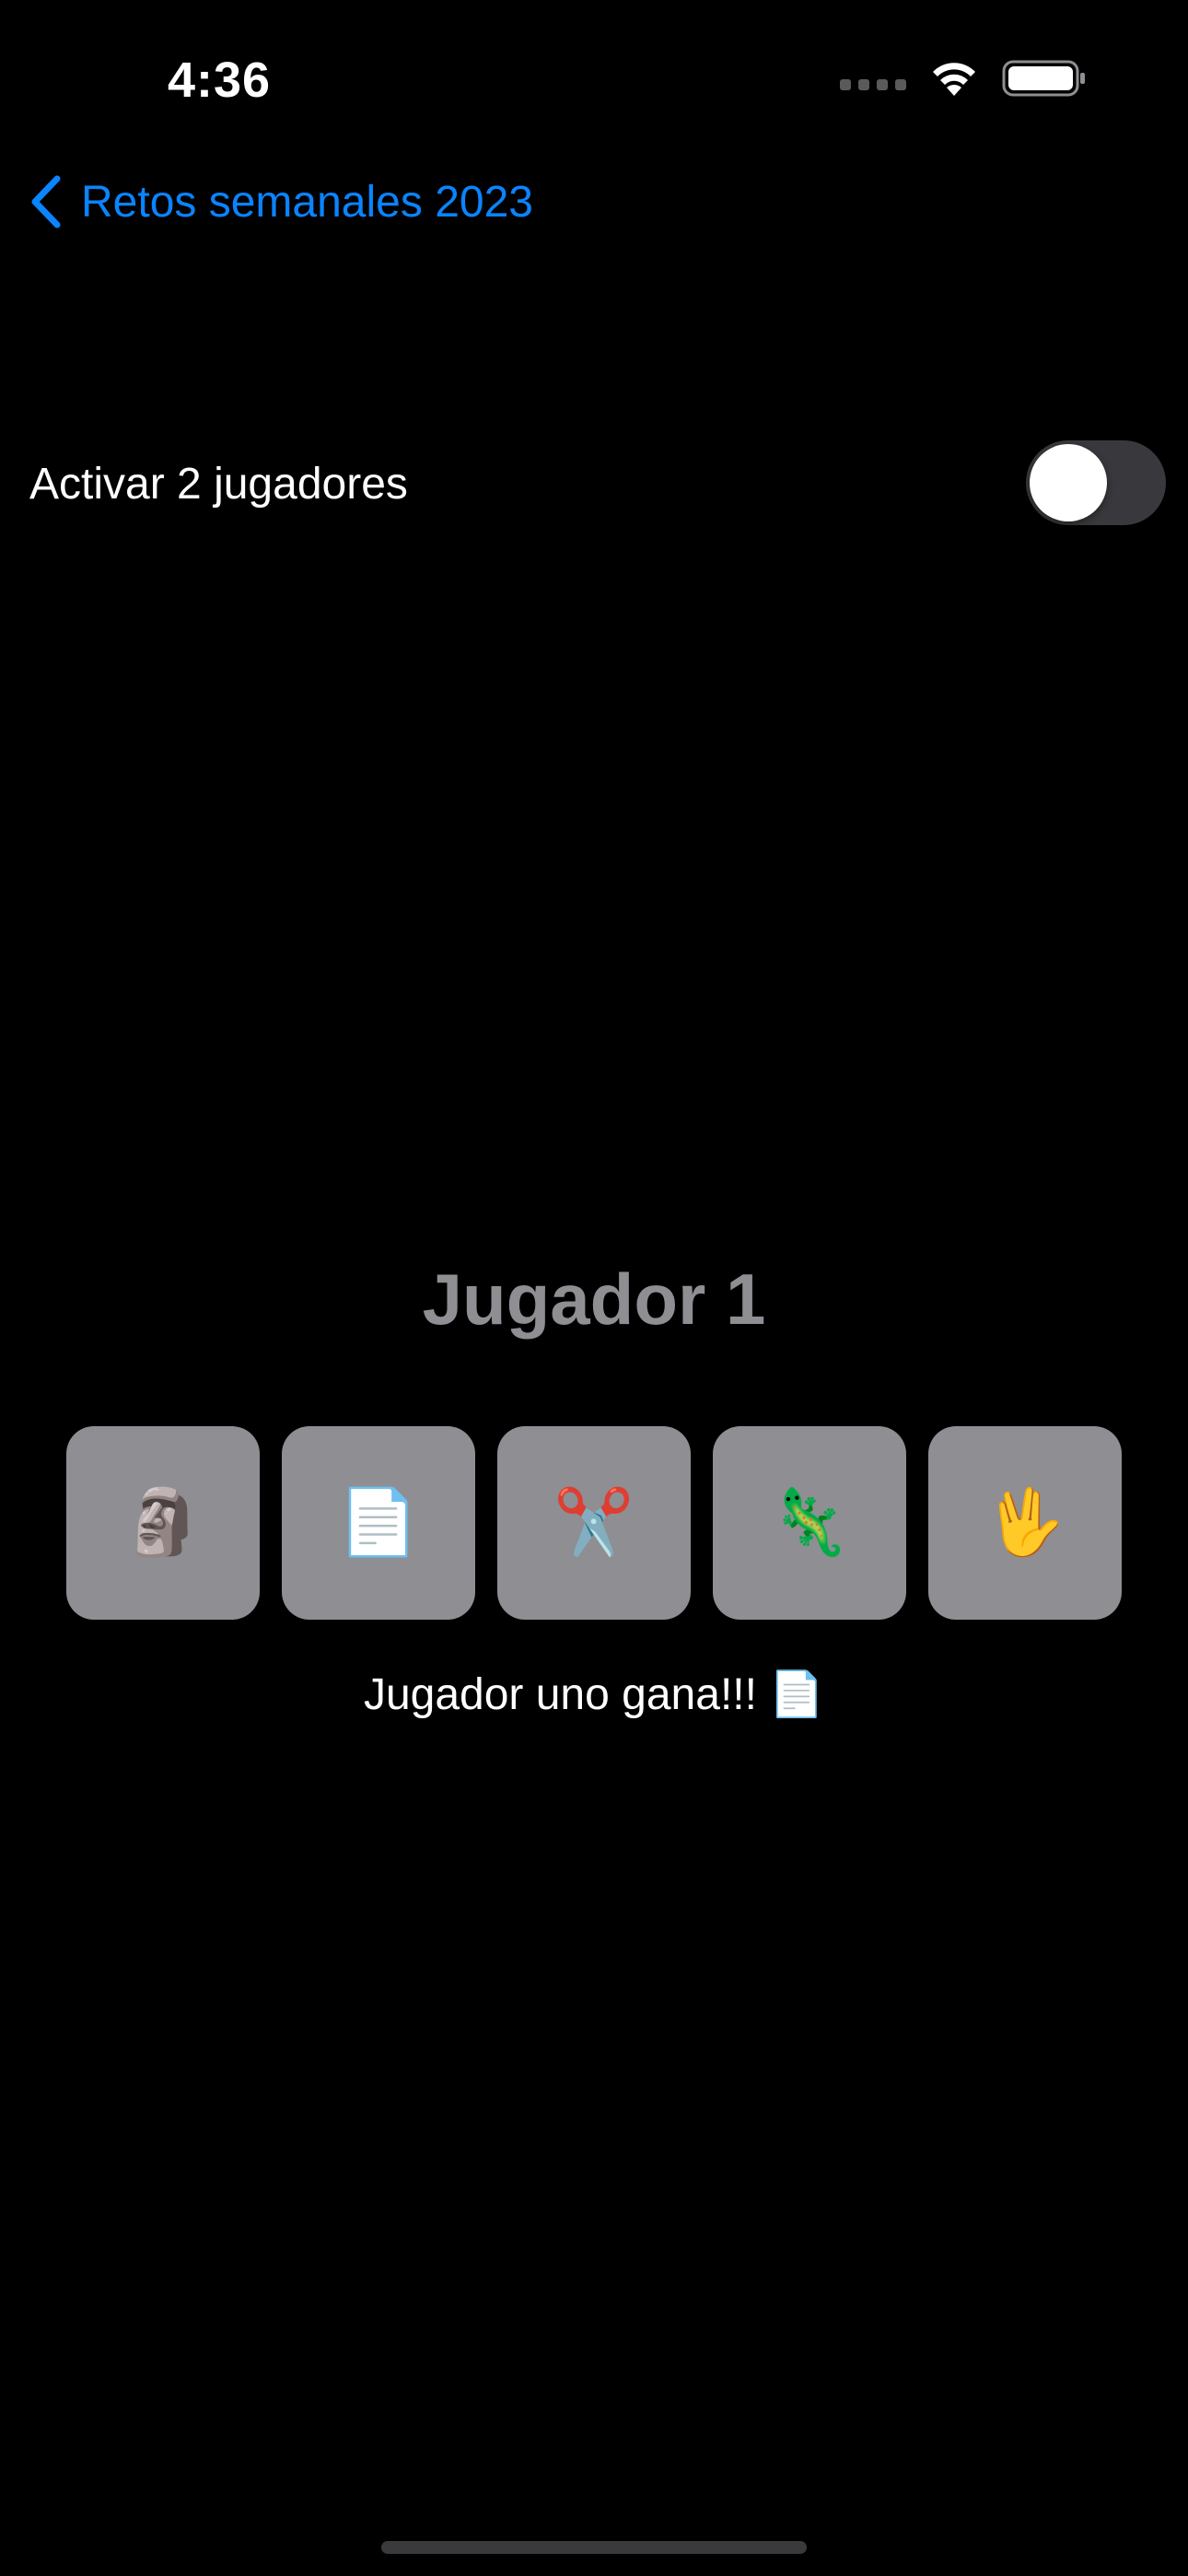 The height and width of the screenshot is (2576, 1188). Describe the element at coordinates (1068, 482) in the screenshot. I see `toggle-knob` at that location.